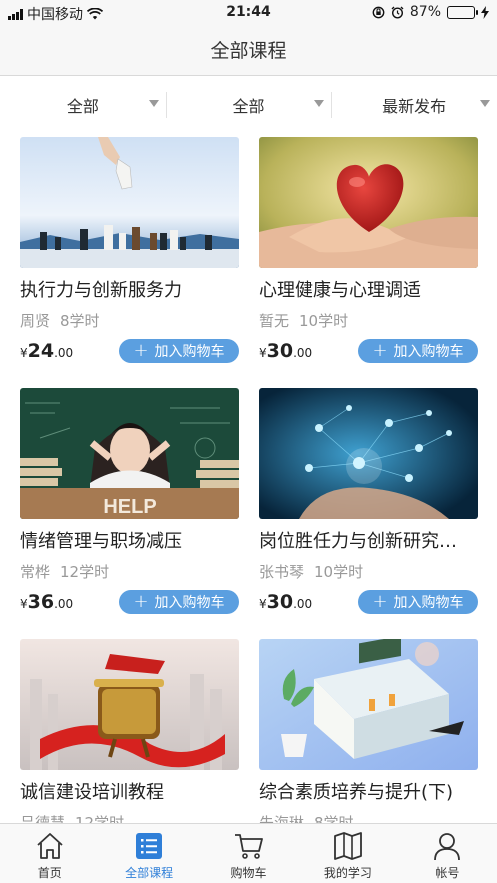 The width and height of the screenshot is (497, 883). What do you see at coordinates (49, 873) in the screenshot?
I see `tab-label: 首页` at bounding box center [49, 873].